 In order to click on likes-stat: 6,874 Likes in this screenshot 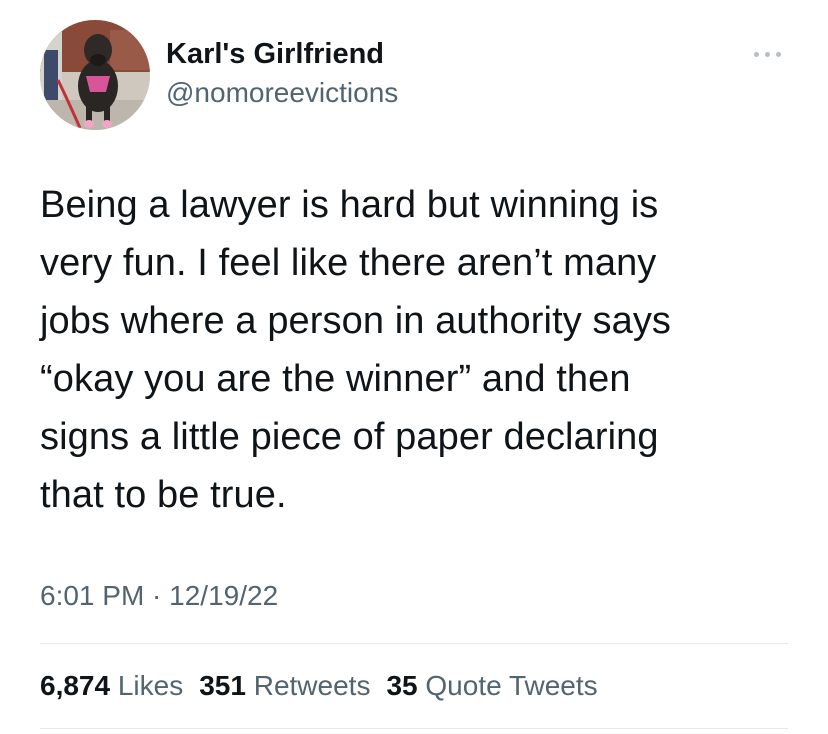, I will do `click(111, 686)`.